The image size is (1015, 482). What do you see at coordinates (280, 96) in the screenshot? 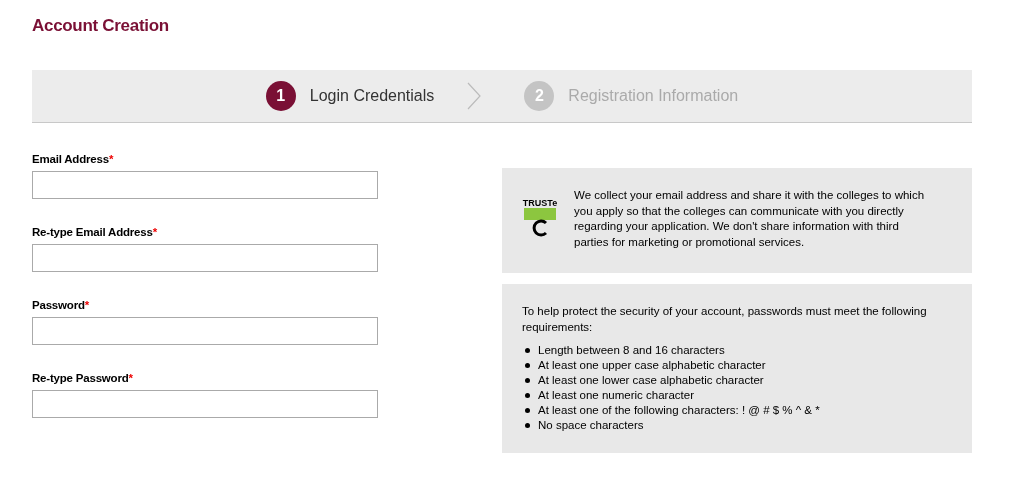
I see `step-number: 1` at bounding box center [280, 96].